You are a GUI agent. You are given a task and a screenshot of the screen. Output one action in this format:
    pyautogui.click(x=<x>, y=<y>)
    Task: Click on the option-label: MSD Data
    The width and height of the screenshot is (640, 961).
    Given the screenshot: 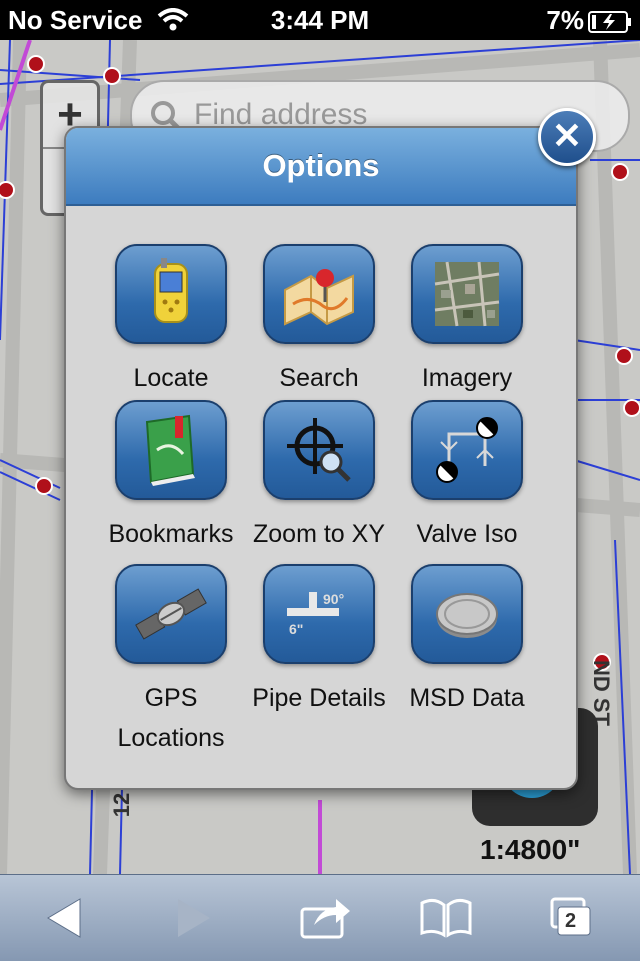 What is the action you would take?
    pyautogui.click(x=467, y=698)
    